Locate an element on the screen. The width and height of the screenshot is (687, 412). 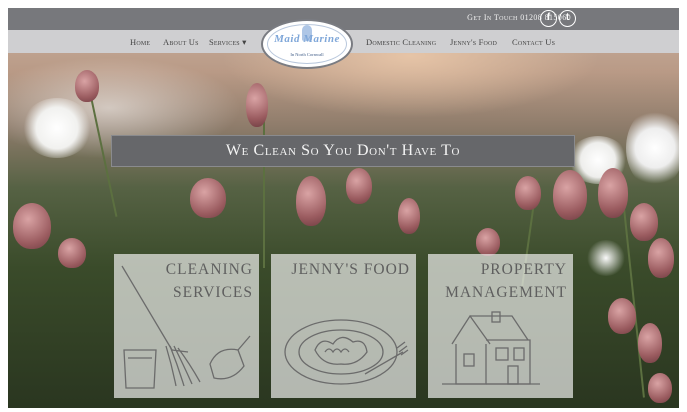
nav-jennys-food: Jenny's Food is located at coordinates (473, 42).